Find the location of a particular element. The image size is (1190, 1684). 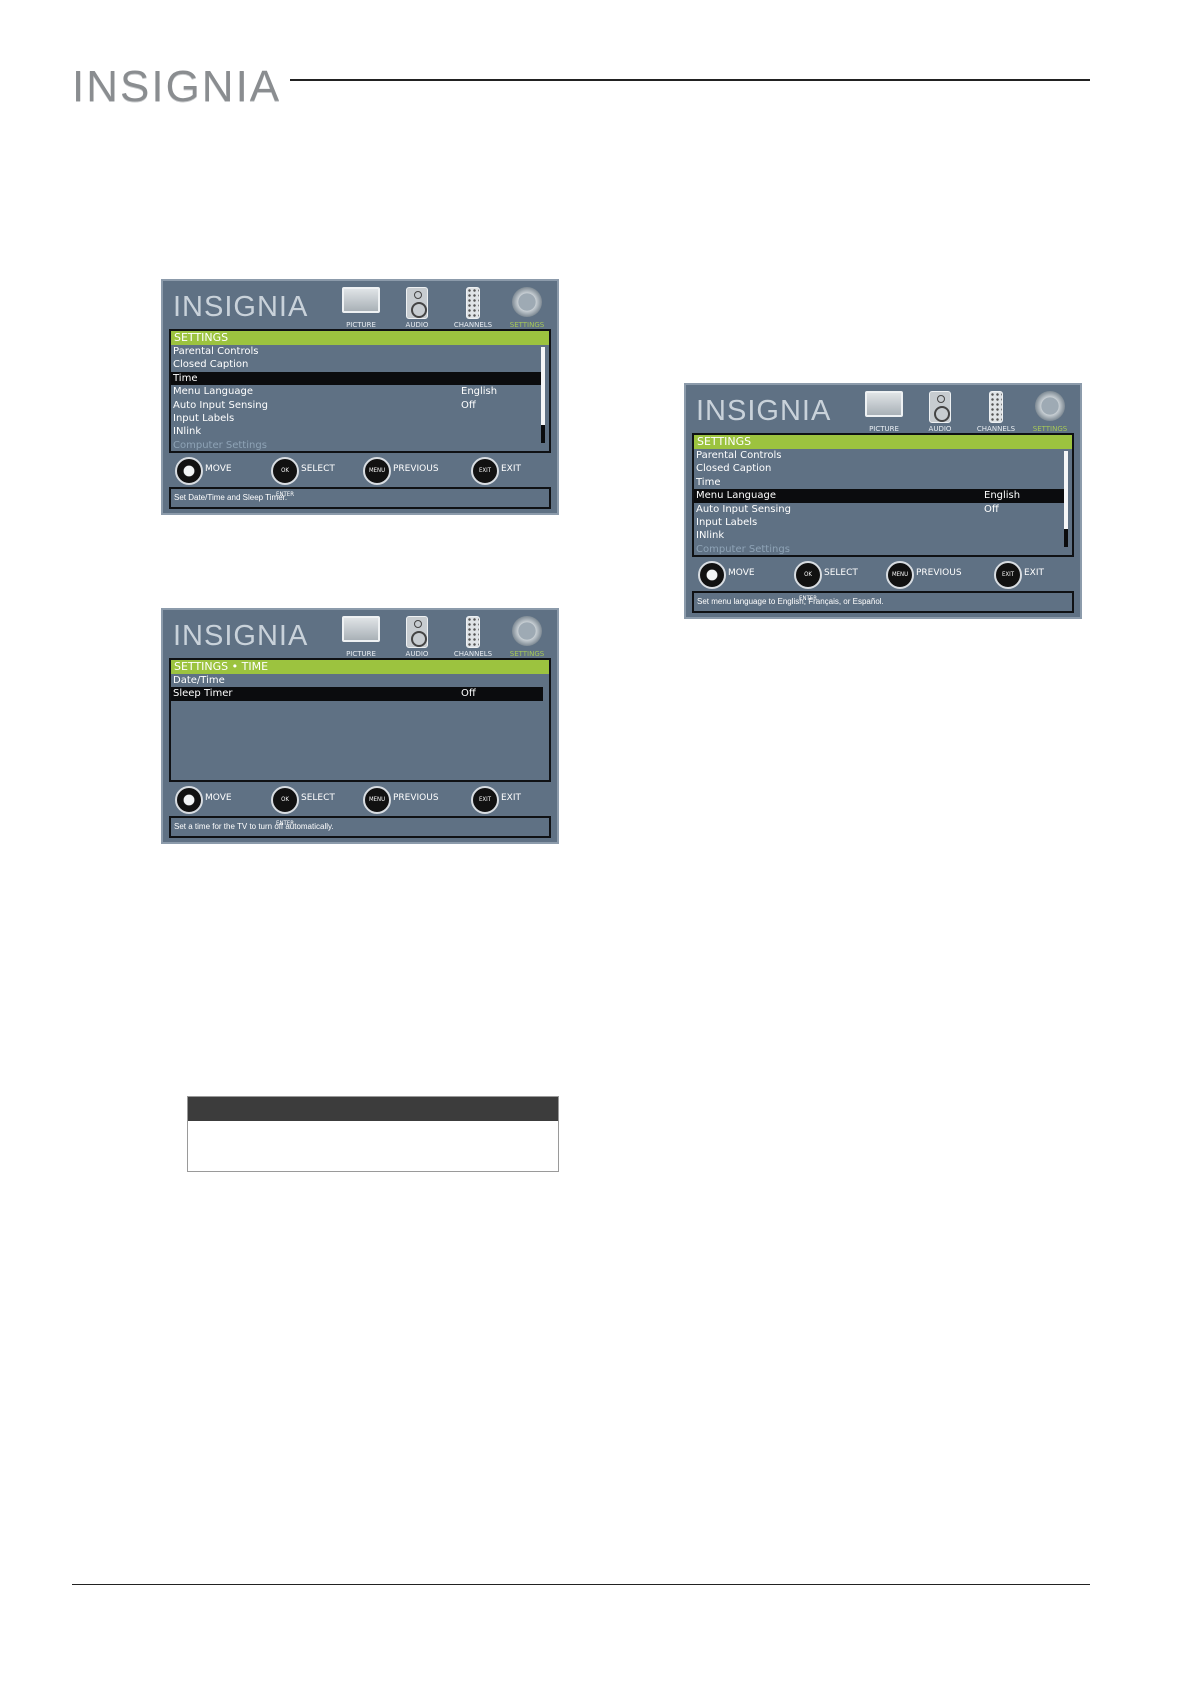

menu-item: Date/Time is located at coordinates (357, 680).